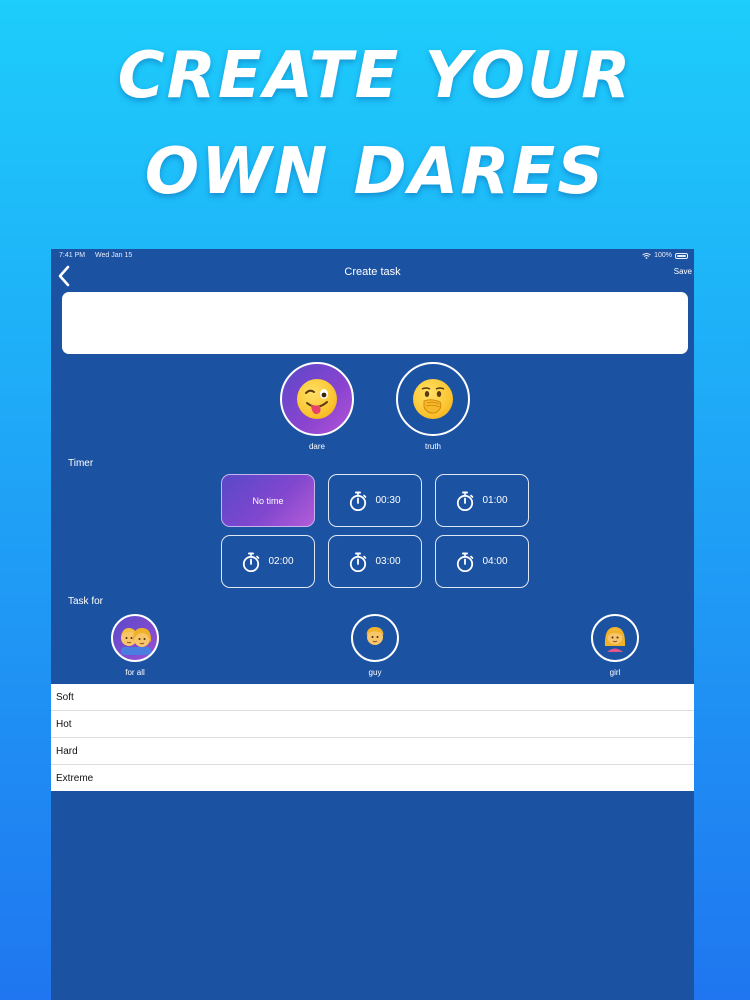  What do you see at coordinates (372, 256) in the screenshot?
I see `status-bar: 7:41 PM Wed Jan 15 100%` at bounding box center [372, 256].